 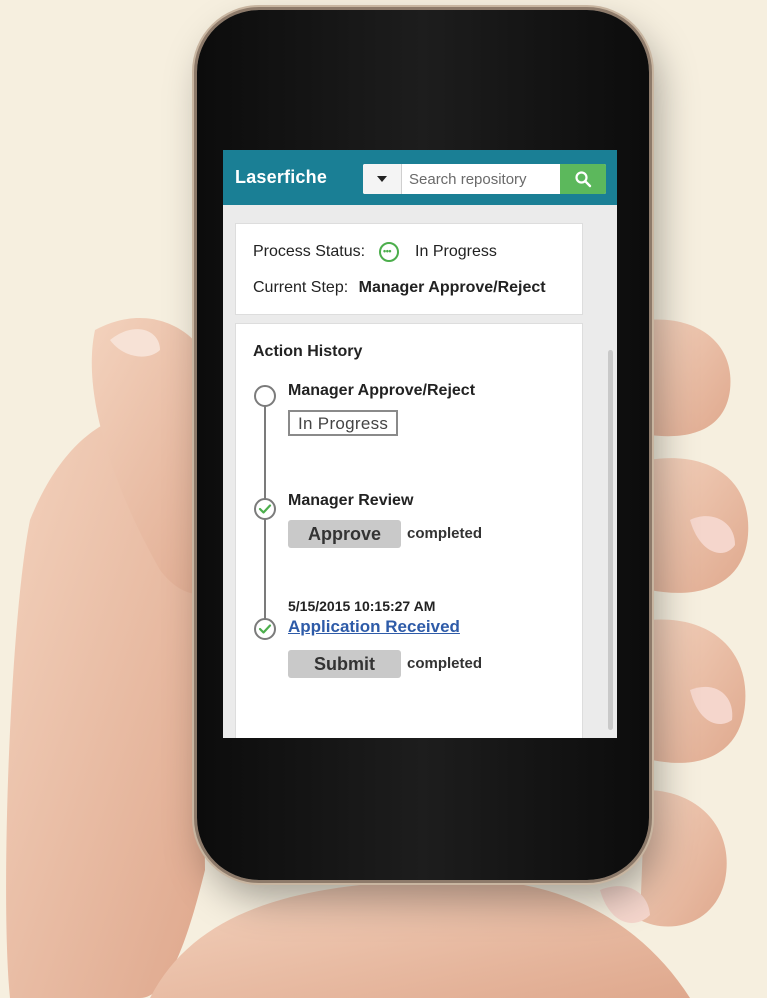 I want to click on search-button, so click(x=583, y=179).